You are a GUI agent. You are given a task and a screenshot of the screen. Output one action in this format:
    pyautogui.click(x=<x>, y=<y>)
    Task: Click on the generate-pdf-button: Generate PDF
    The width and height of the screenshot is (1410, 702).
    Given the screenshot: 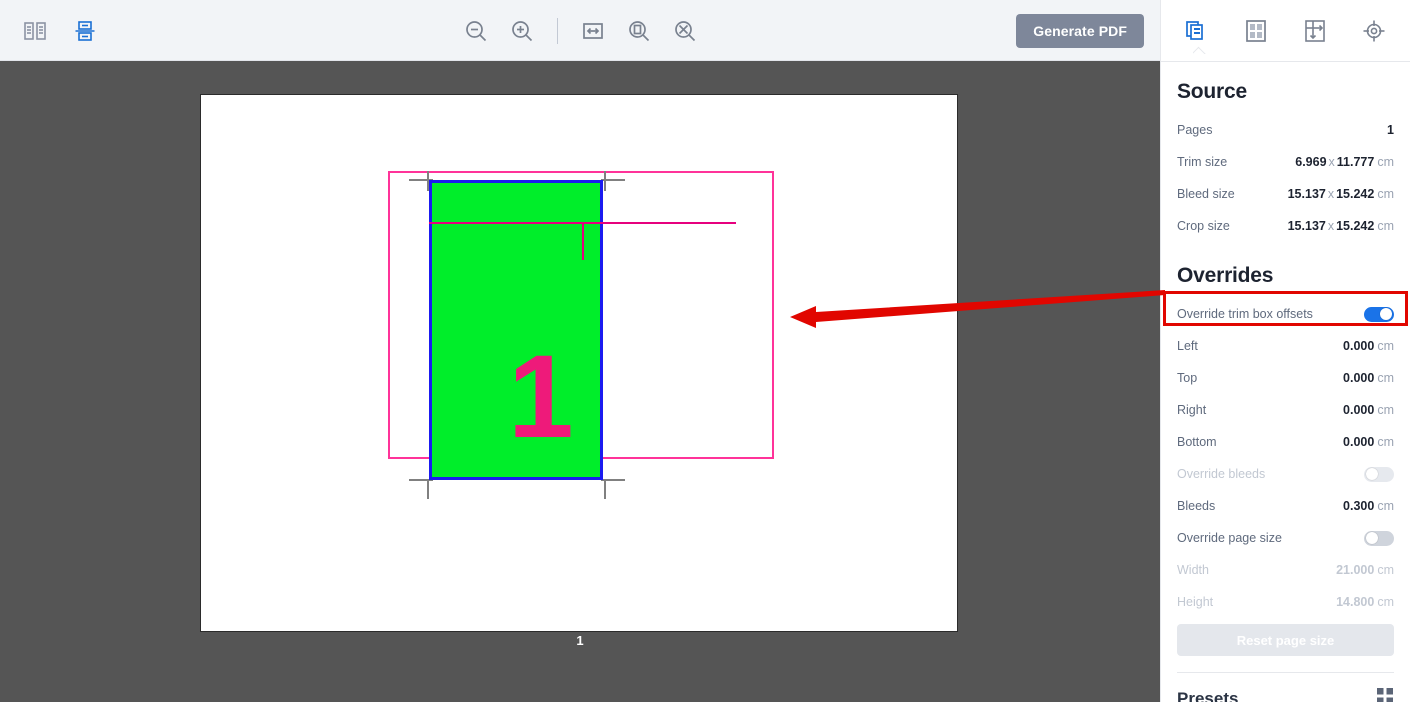 What is the action you would take?
    pyautogui.click(x=1080, y=30)
    